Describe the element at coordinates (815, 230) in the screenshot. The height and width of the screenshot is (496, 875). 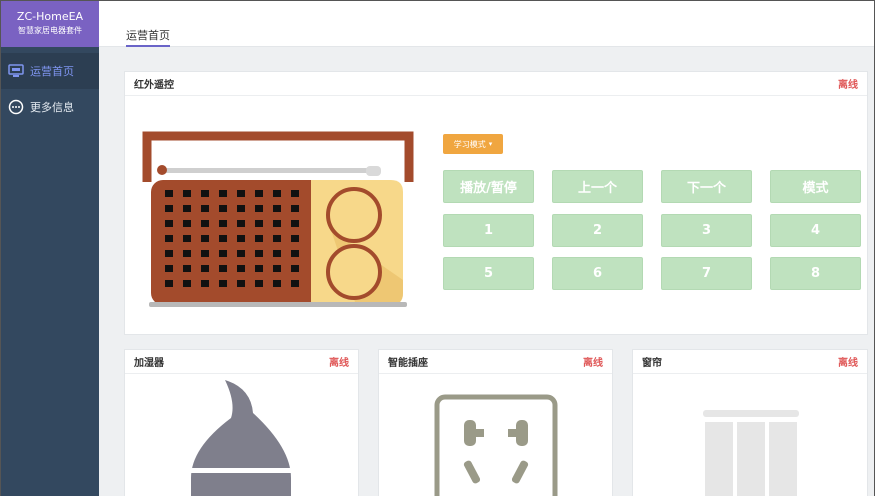
I see `number-button-4: 4` at that location.